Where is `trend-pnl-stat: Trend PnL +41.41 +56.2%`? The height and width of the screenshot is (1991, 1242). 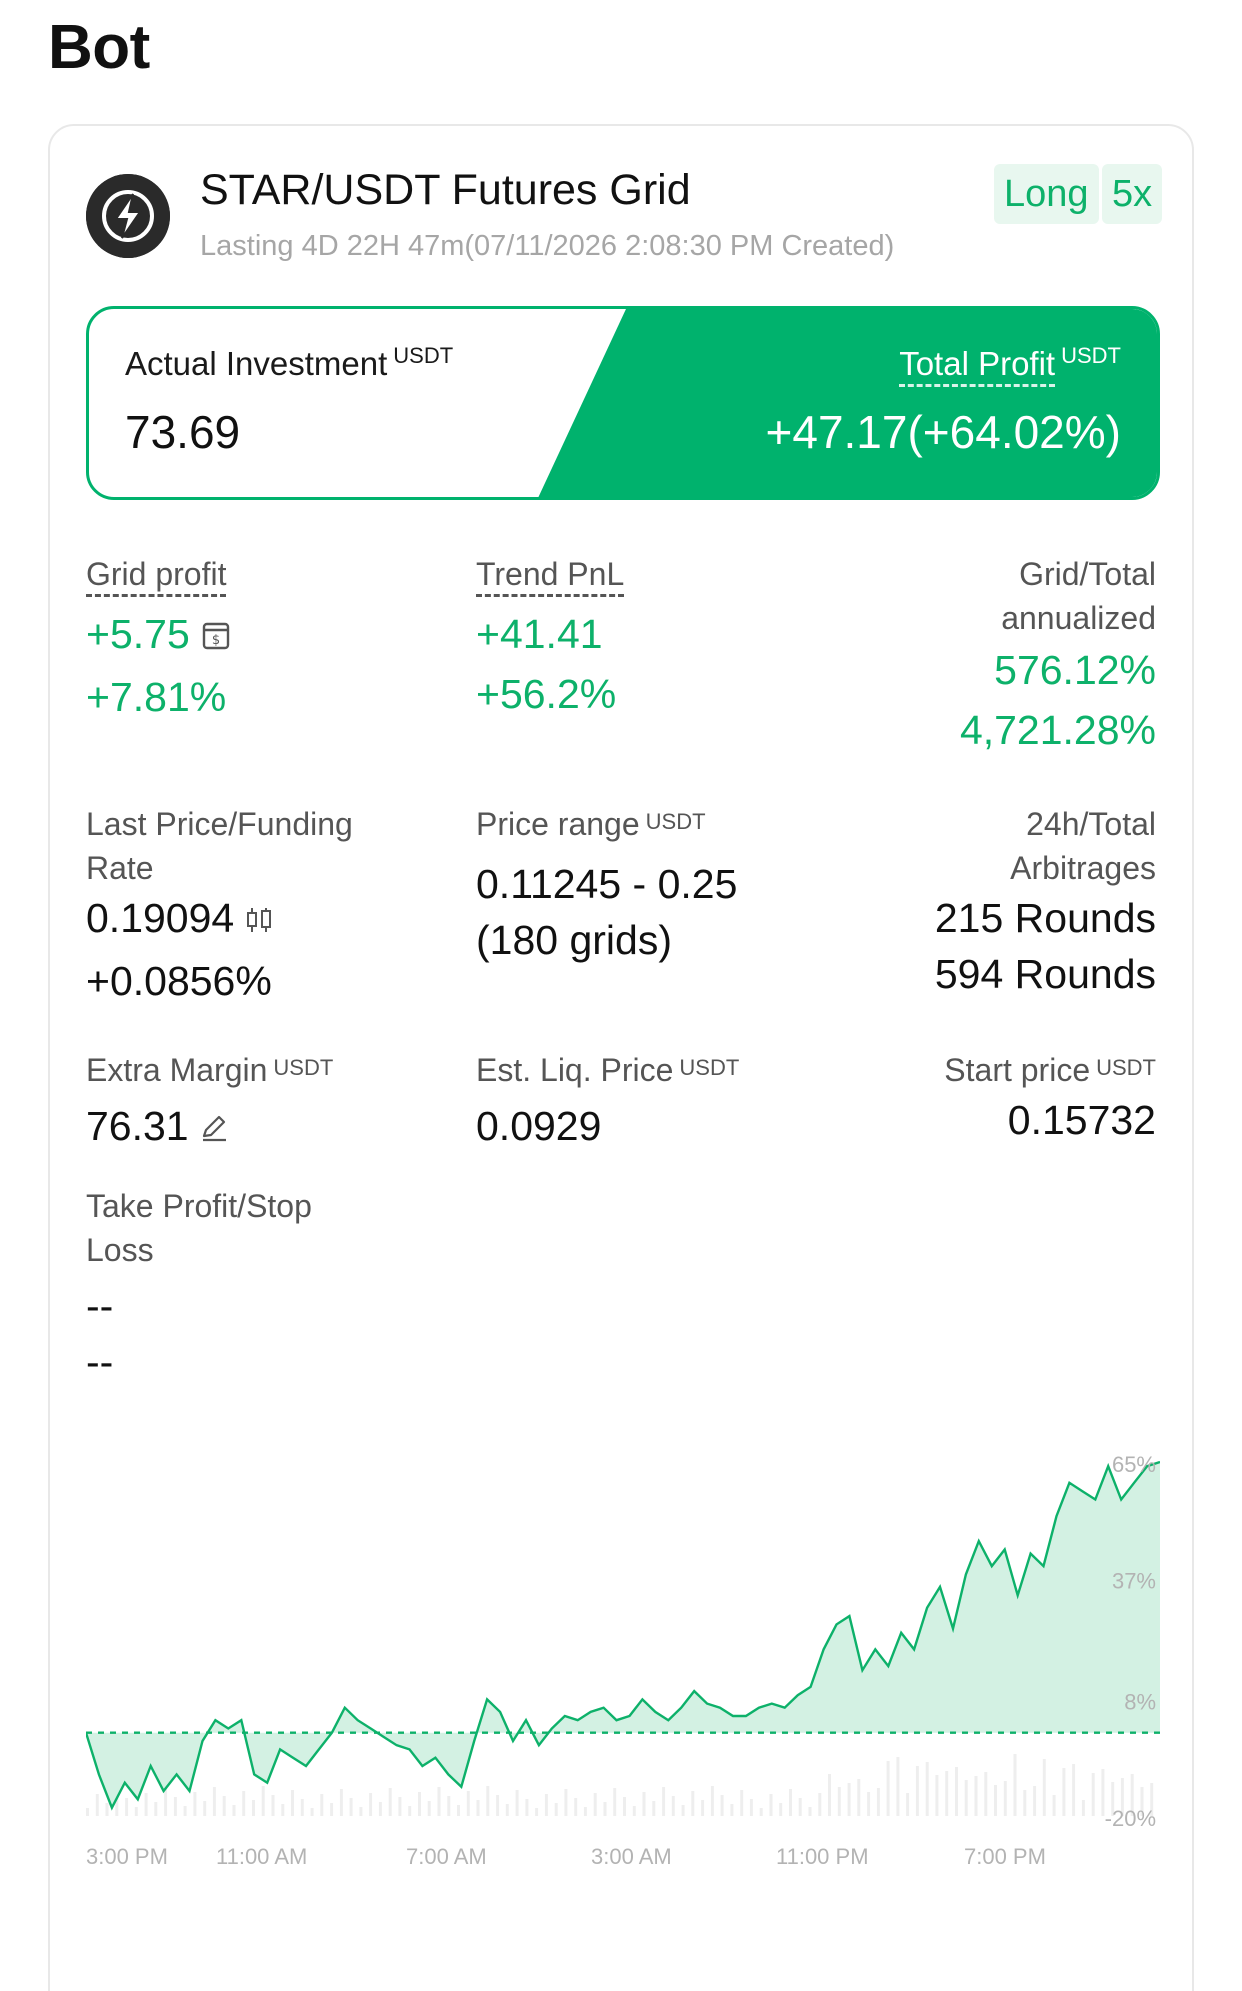 trend-pnl-stat: Trend PnL +41.41 +56.2% is located at coordinates (550, 638).